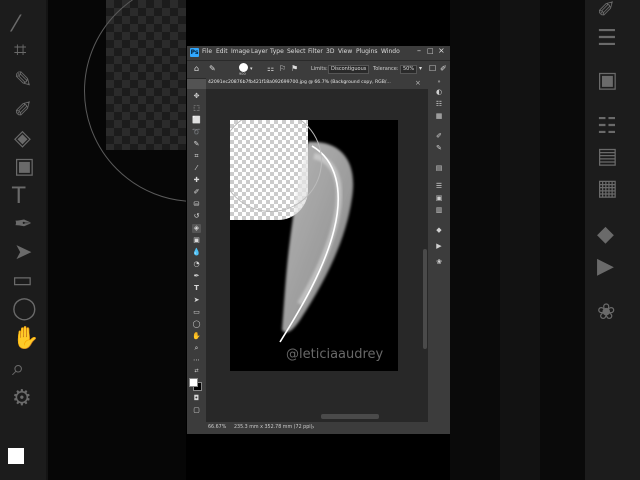 The height and width of the screenshot is (480, 640). What do you see at coordinates (439, 230) in the screenshot?
I see `layers-icon: ◆` at bounding box center [439, 230].